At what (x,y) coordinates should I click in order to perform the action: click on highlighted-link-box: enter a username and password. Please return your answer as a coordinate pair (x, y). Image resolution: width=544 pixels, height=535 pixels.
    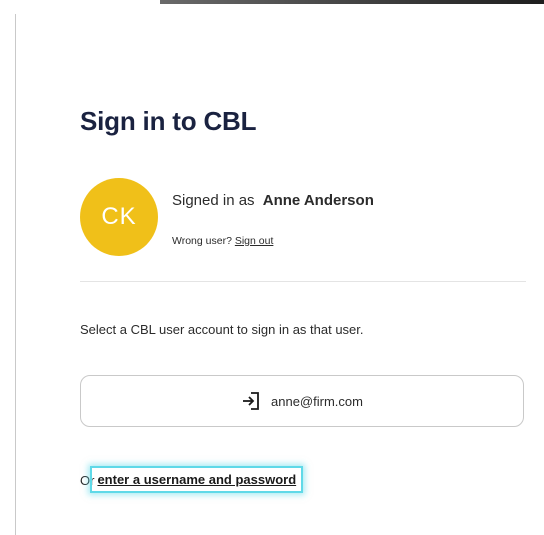
    Looking at the image, I should click on (197, 479).